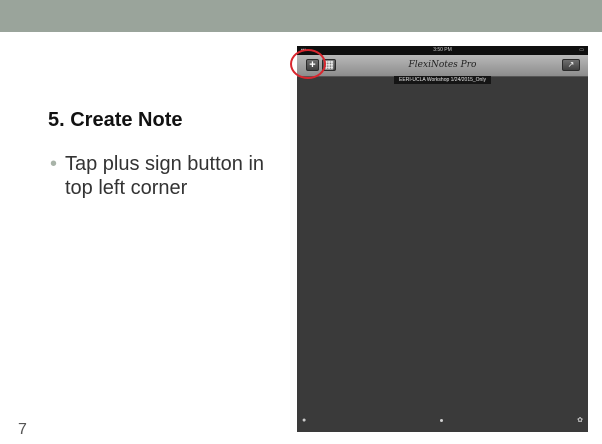  What do you see at coordinates (580, 420) in the screenshot?
I see `settings-gear-icon: ✿` at bounding box center [580, 420].